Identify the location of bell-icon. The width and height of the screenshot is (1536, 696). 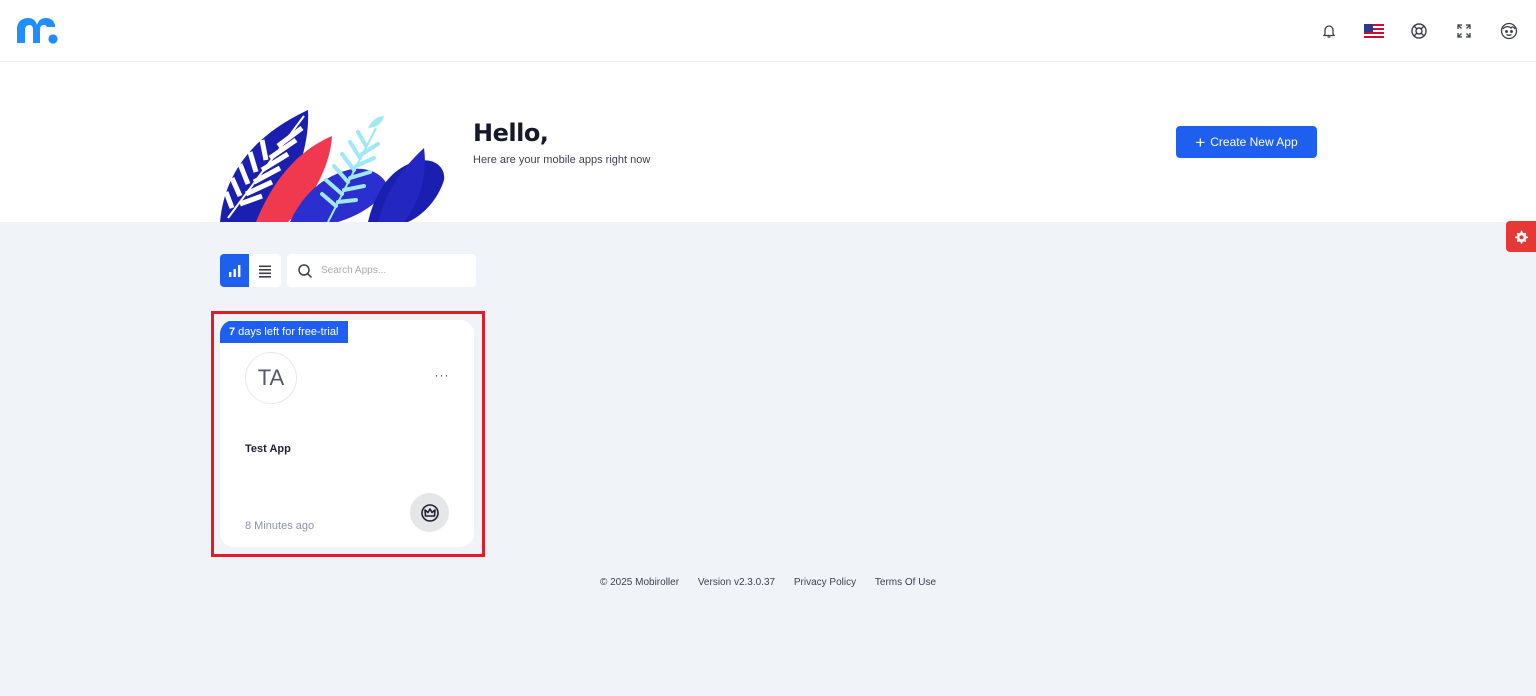
(1329, 31).